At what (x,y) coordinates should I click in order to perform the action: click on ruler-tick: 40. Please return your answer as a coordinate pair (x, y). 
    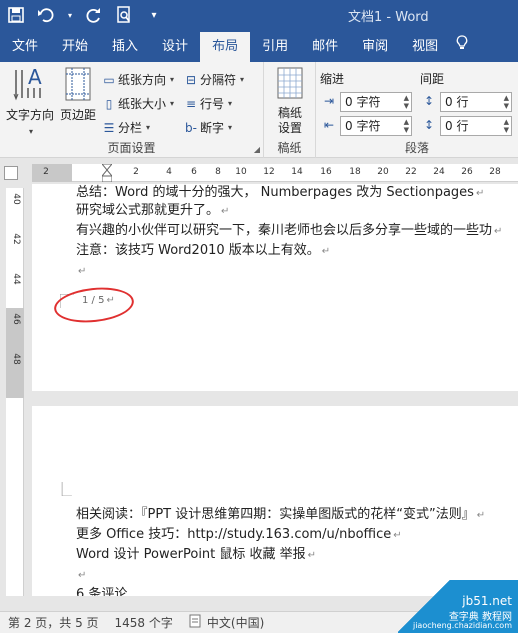
    Looking at the image, I should click on (16, 199).